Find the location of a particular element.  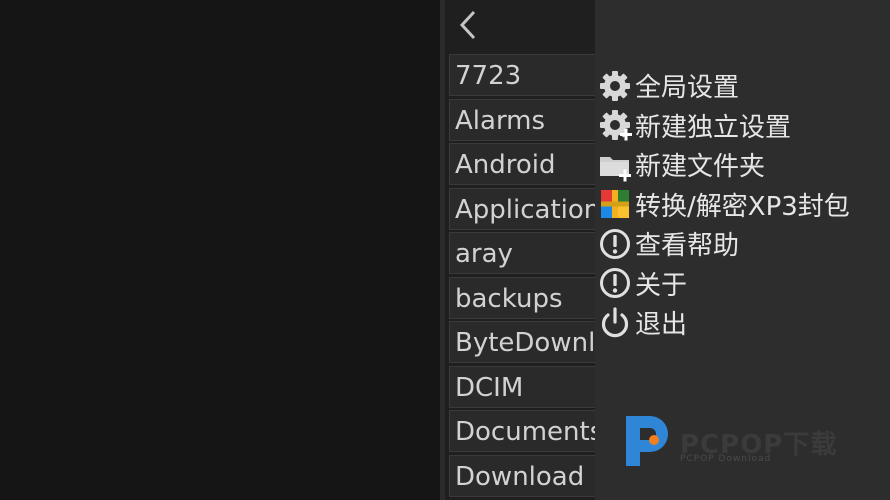

menu-label: 新建文件夹 is located at coordinates (700, 167).